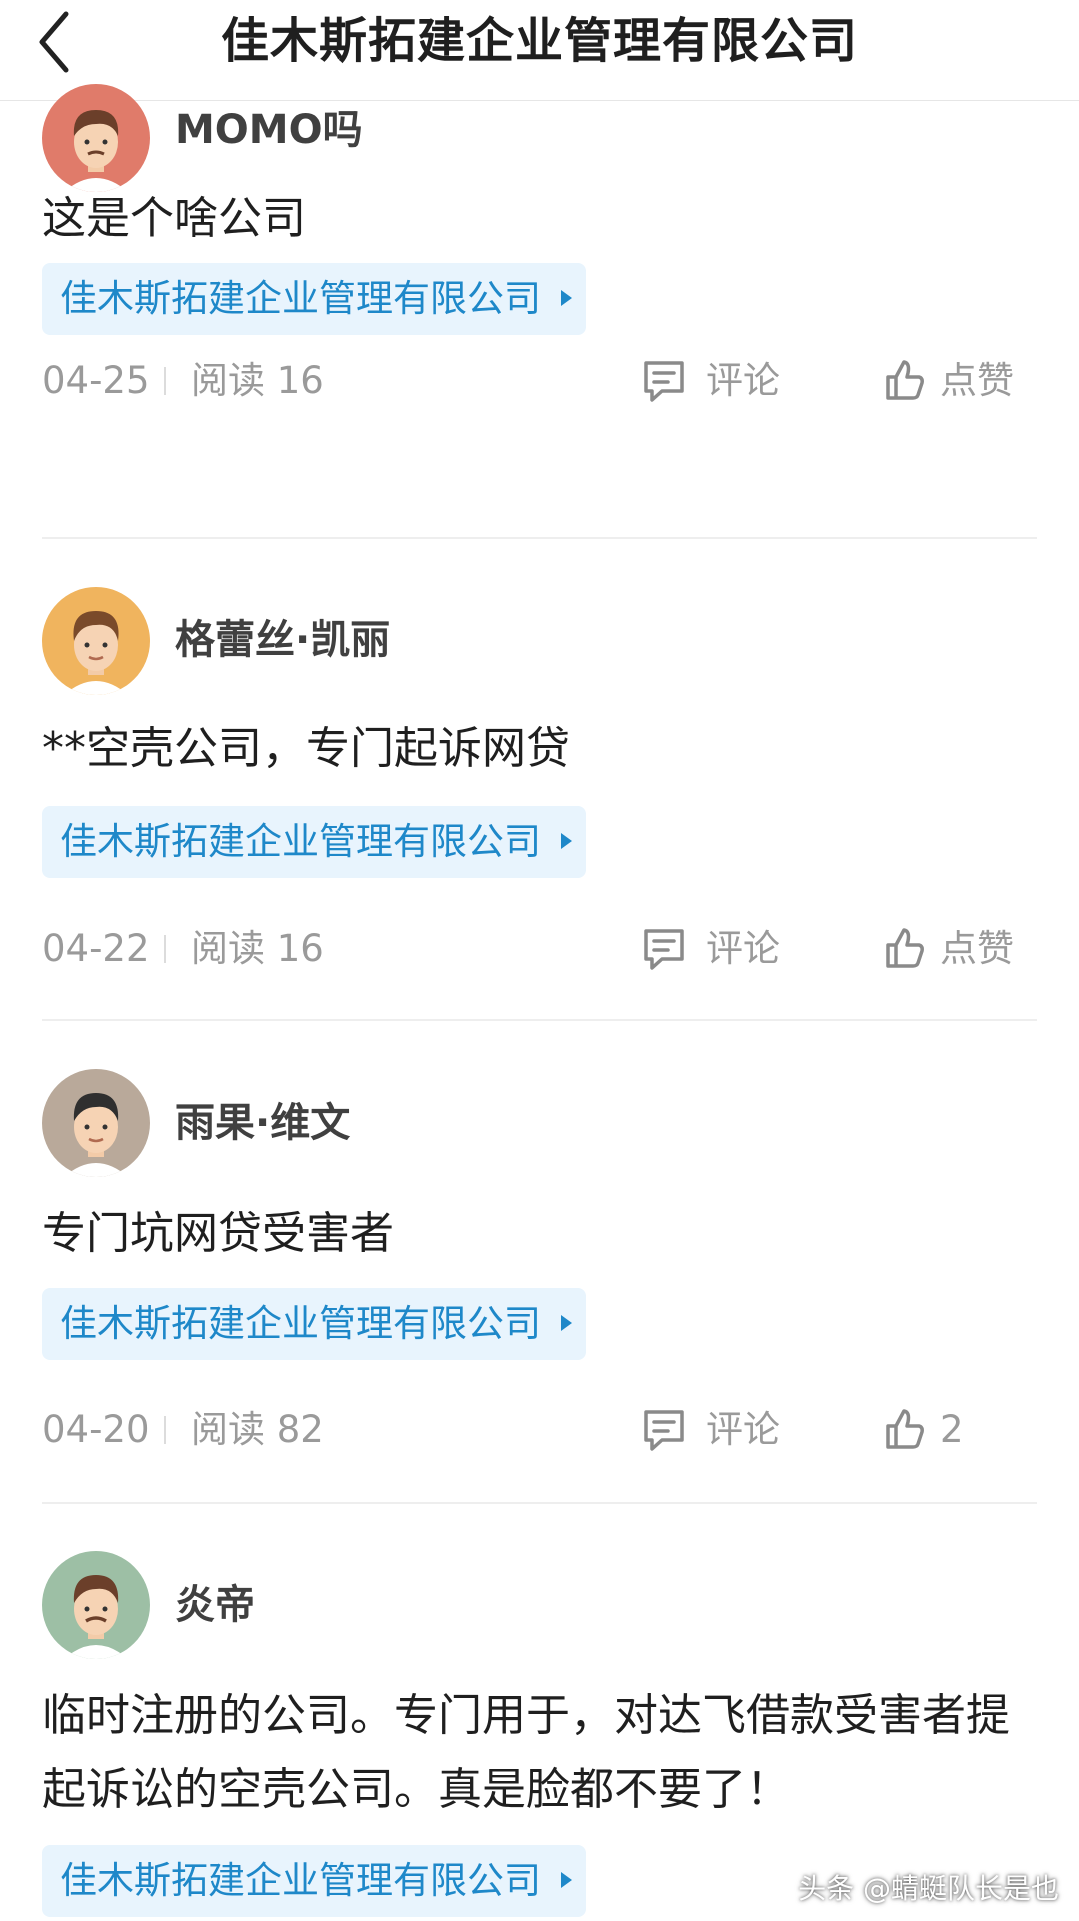 The width and height of the screenshot is (1079, 1921). I want to click on like-button: 2, so click(960, 1430).